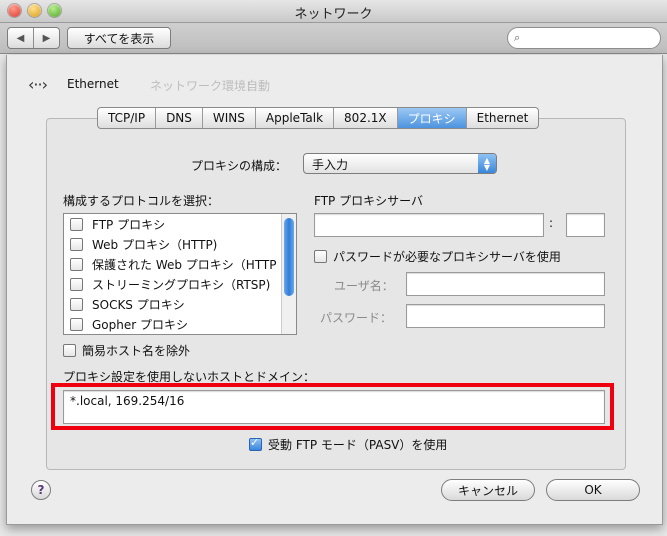  Describe the element at coordinates (488, 490) in the screenshot. I see `cancel-button: キャンセル` at that location.